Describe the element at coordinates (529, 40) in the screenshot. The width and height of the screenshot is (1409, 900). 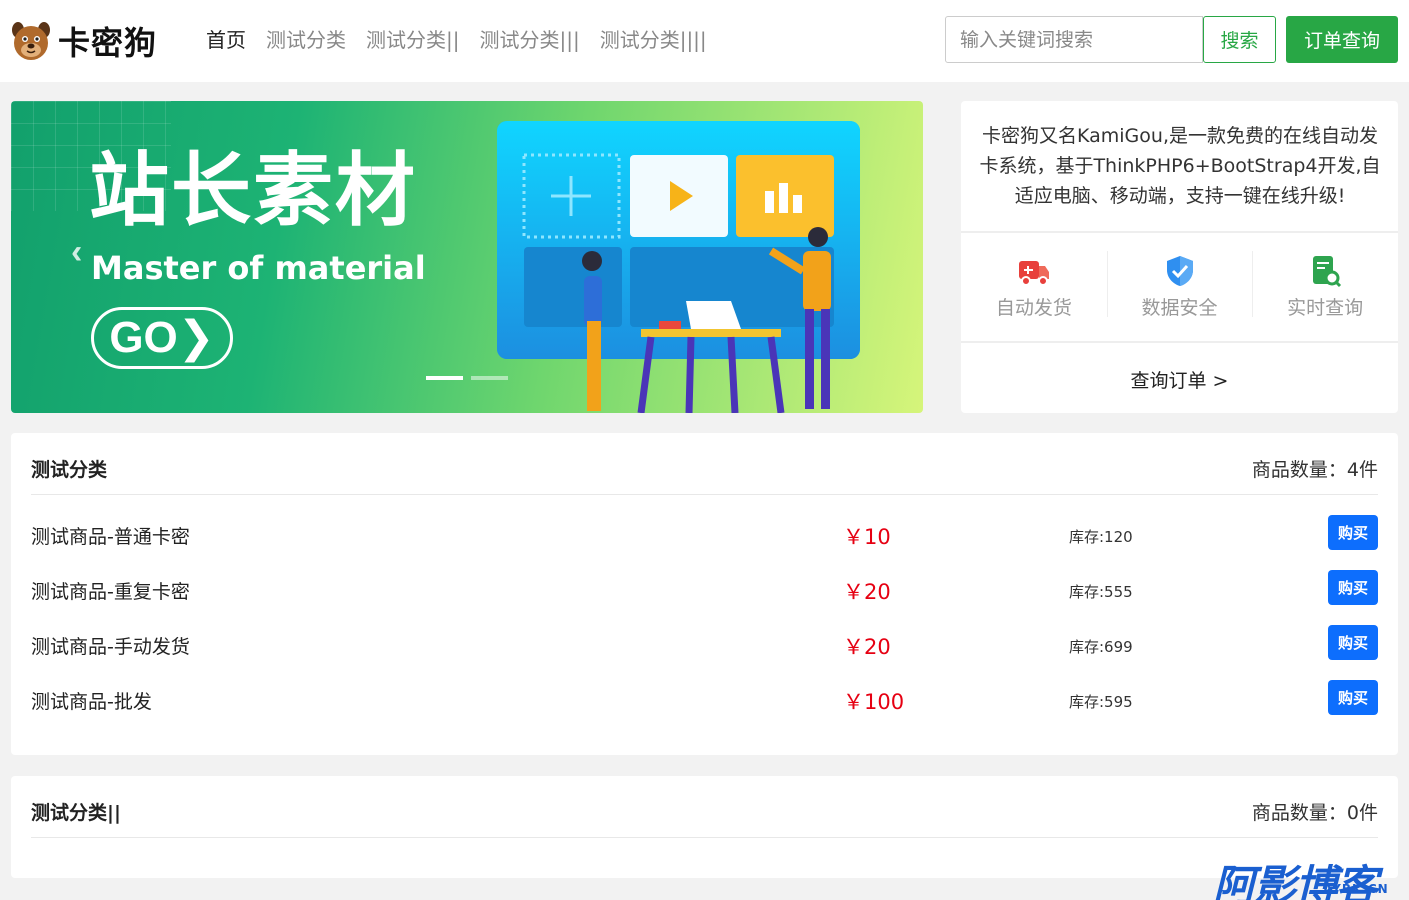
I see `nav-category-3: 测试分类|||` at that location.